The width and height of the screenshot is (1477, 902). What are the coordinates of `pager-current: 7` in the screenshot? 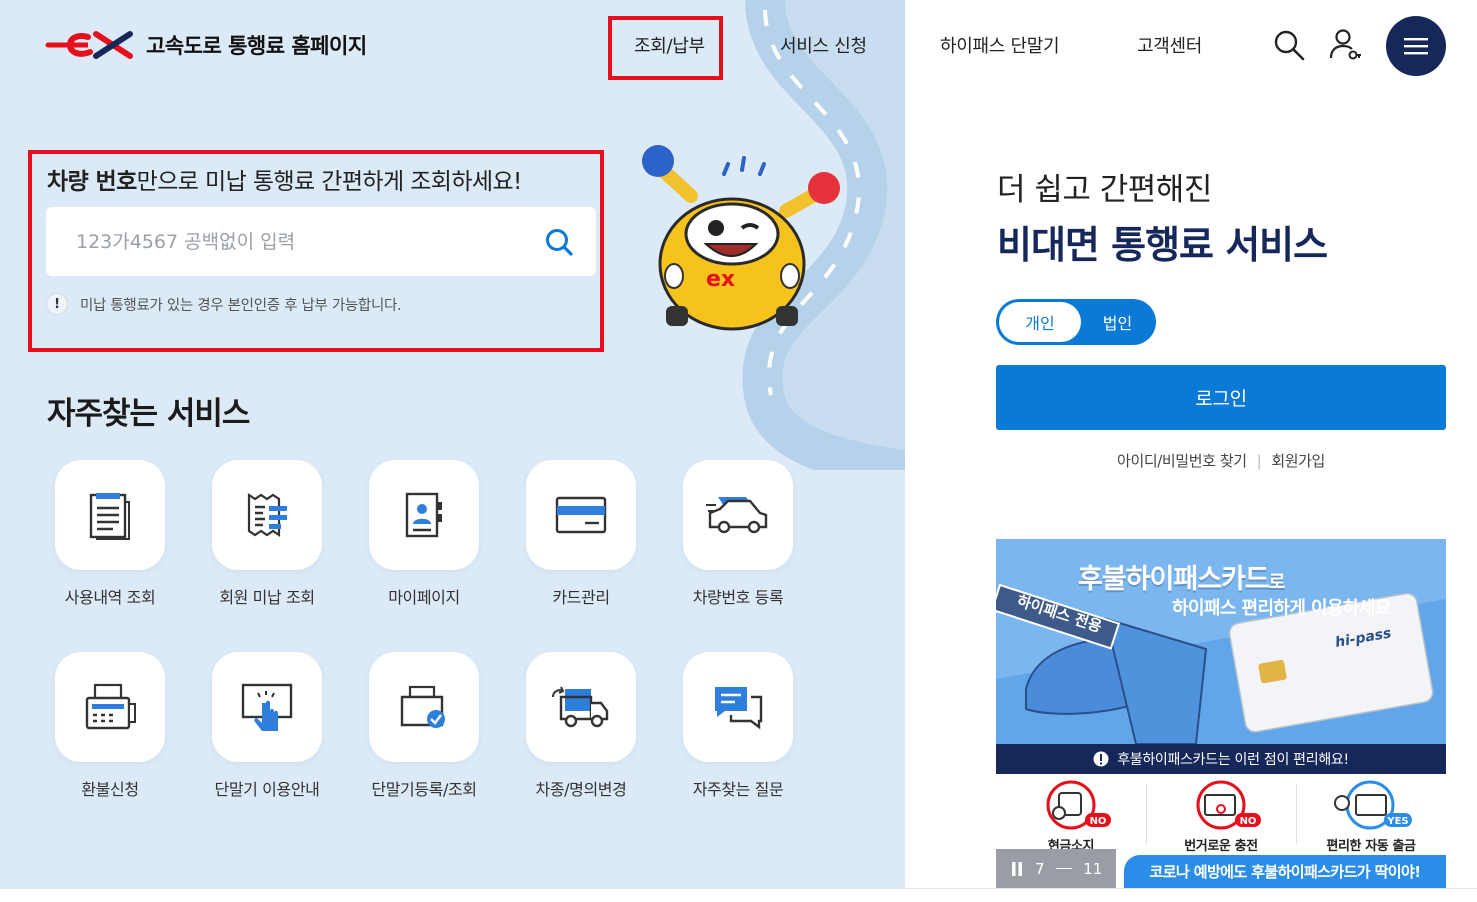 It's located at (1039, 868).